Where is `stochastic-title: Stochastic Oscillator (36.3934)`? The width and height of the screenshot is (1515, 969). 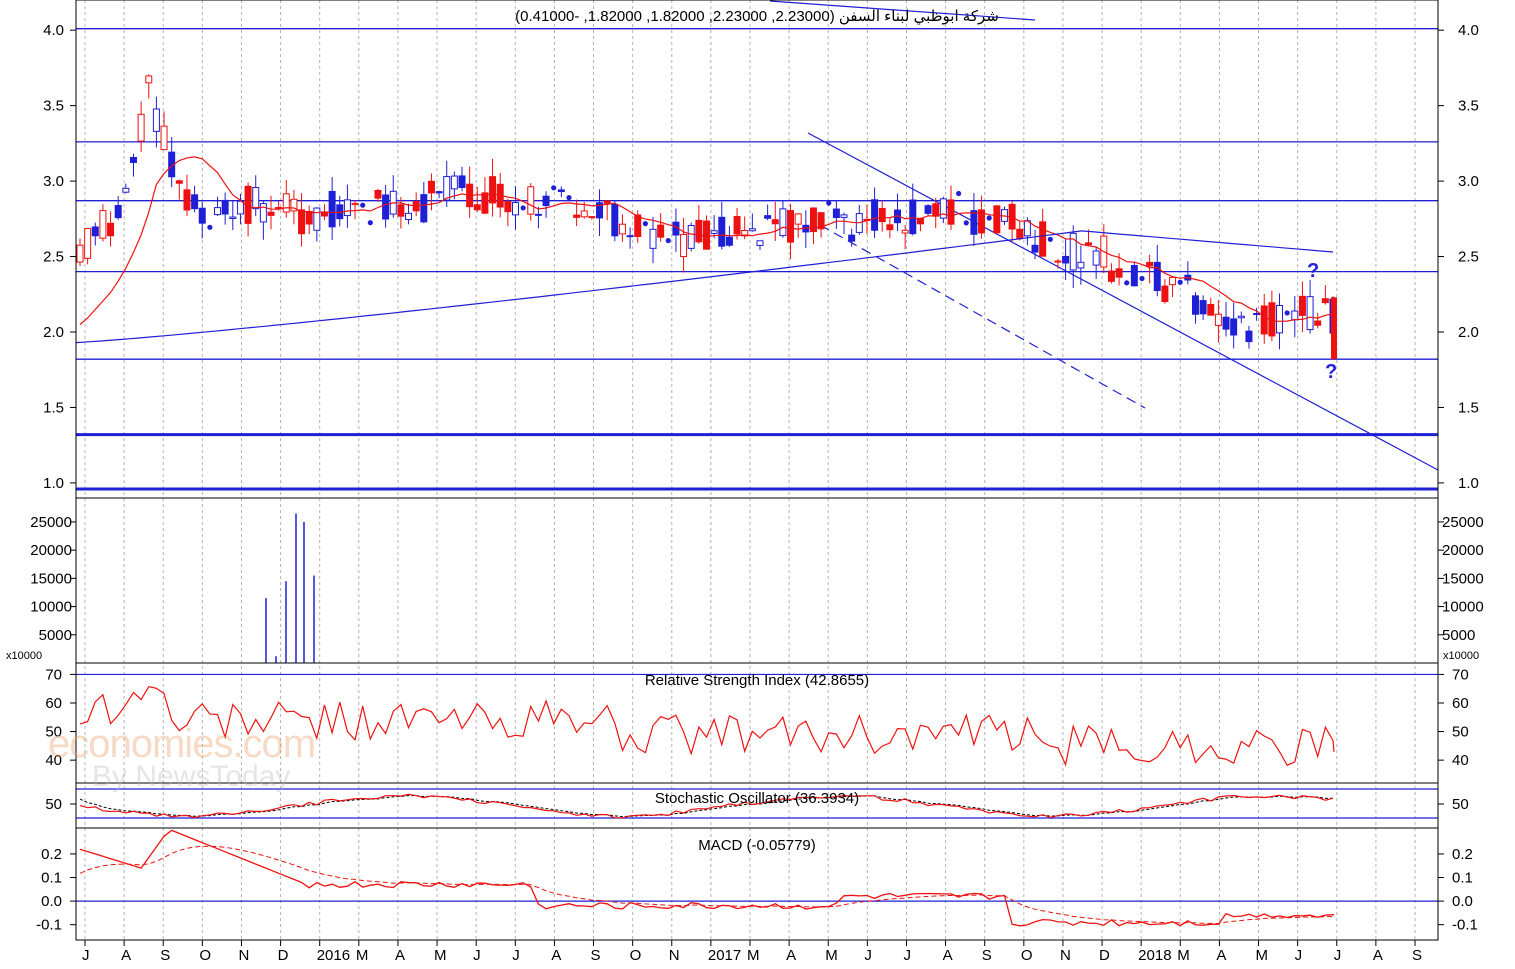
stochastic-title: Stochastic Oscillator (36.3934) is located at coordinates (757, 798).